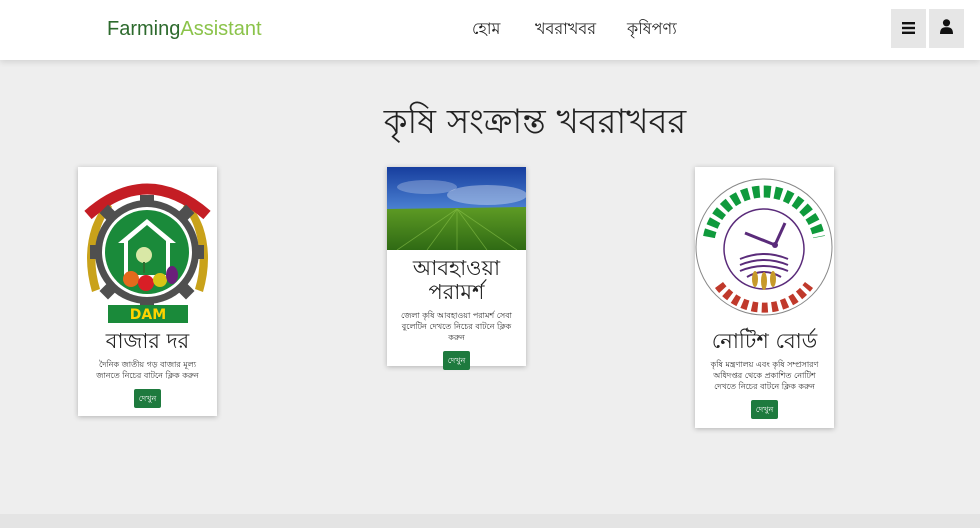 This screenshot has height=528, width=980. What do you see at coordinates (144, 29) in the screenshot?
I see `brand-part-farming: Farming` at bounding box center [144, 29].